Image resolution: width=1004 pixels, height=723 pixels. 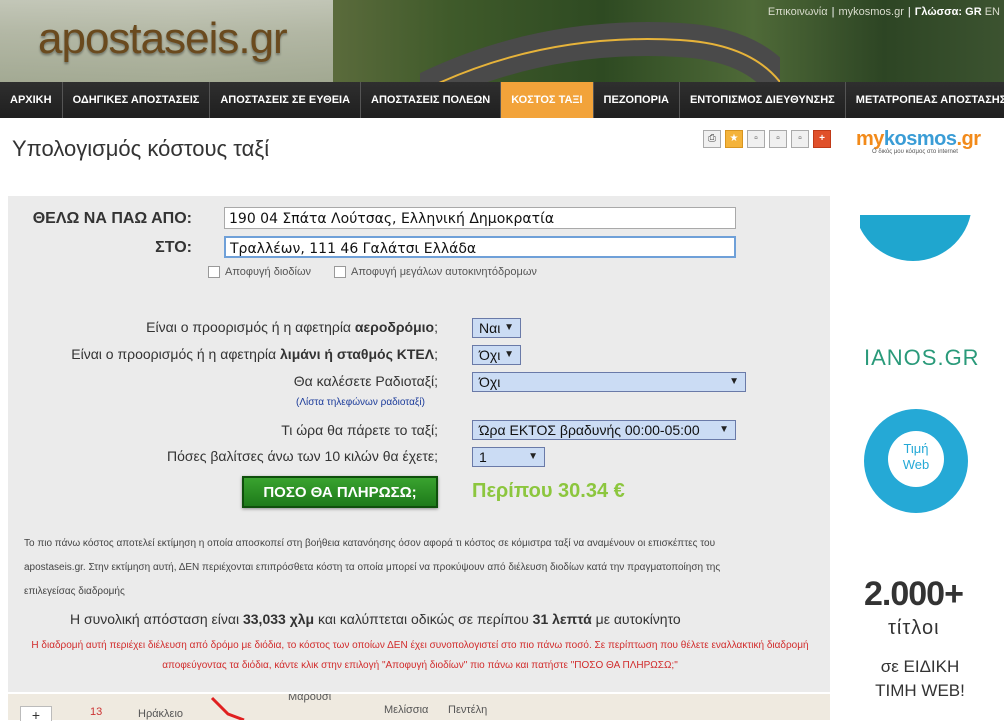 What do you see at coordinates (756, 139) in the screenshot?
I see `share-icon: ▫` at bounding box center [756, 139].